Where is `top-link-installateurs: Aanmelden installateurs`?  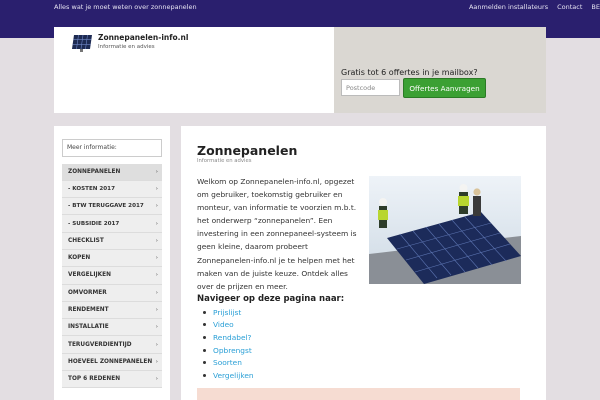
top-link-installateurs: Aanmelden installateurs is located at coordinates (508, 7).